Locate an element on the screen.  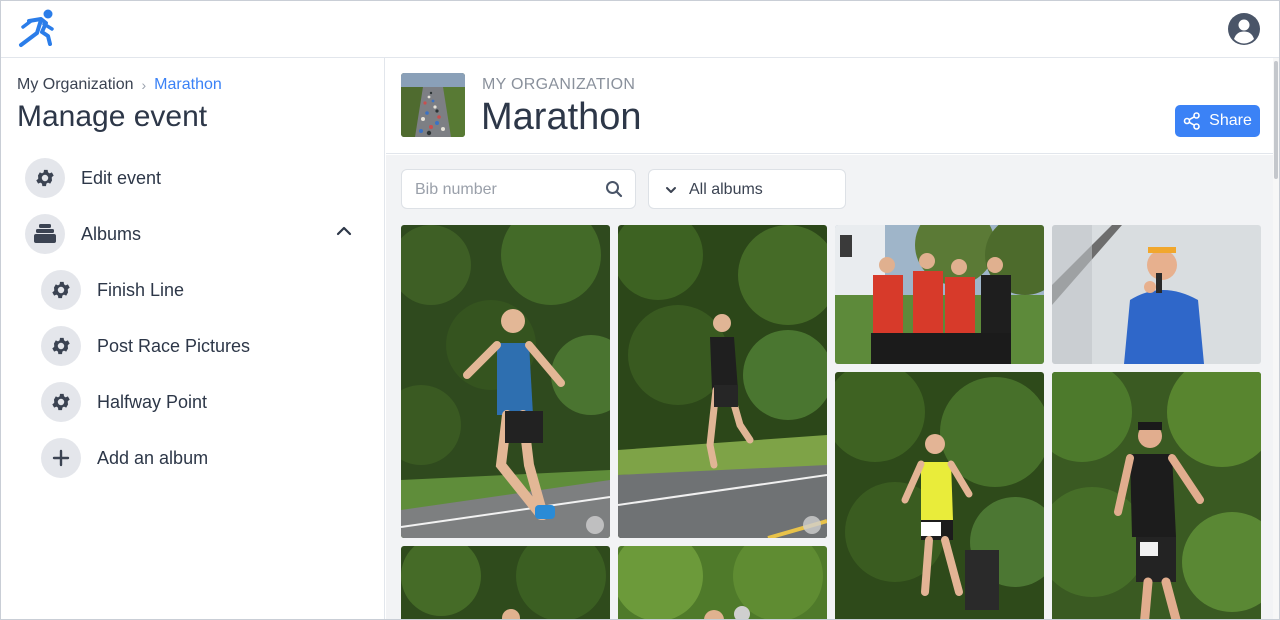
sidebar-item-post-race-pictures: Post Race Pictures is located at coordinates (145, 346).